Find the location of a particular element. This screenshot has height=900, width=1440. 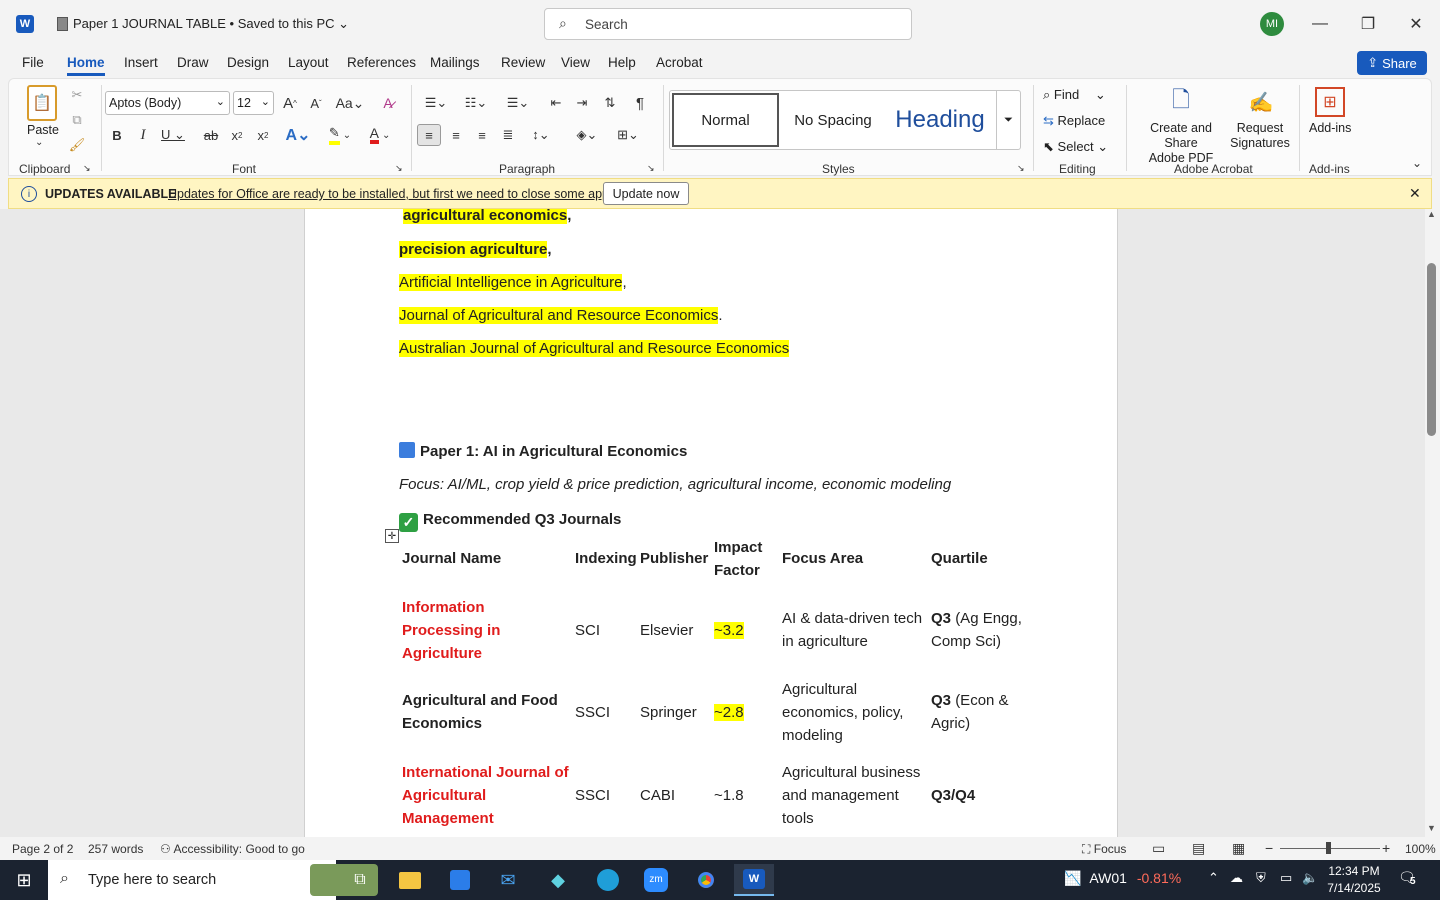

create-pdf-icon: 🗋 is located at coordinates (1181, 102).